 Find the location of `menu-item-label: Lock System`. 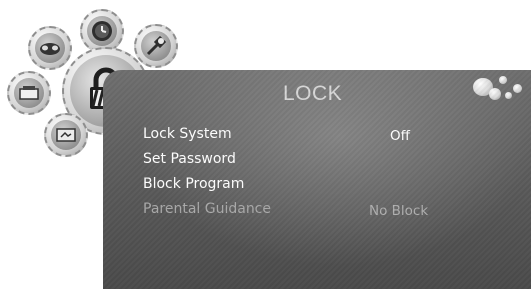

menu-item-label: Lock System is located at coordinates (187, 134).